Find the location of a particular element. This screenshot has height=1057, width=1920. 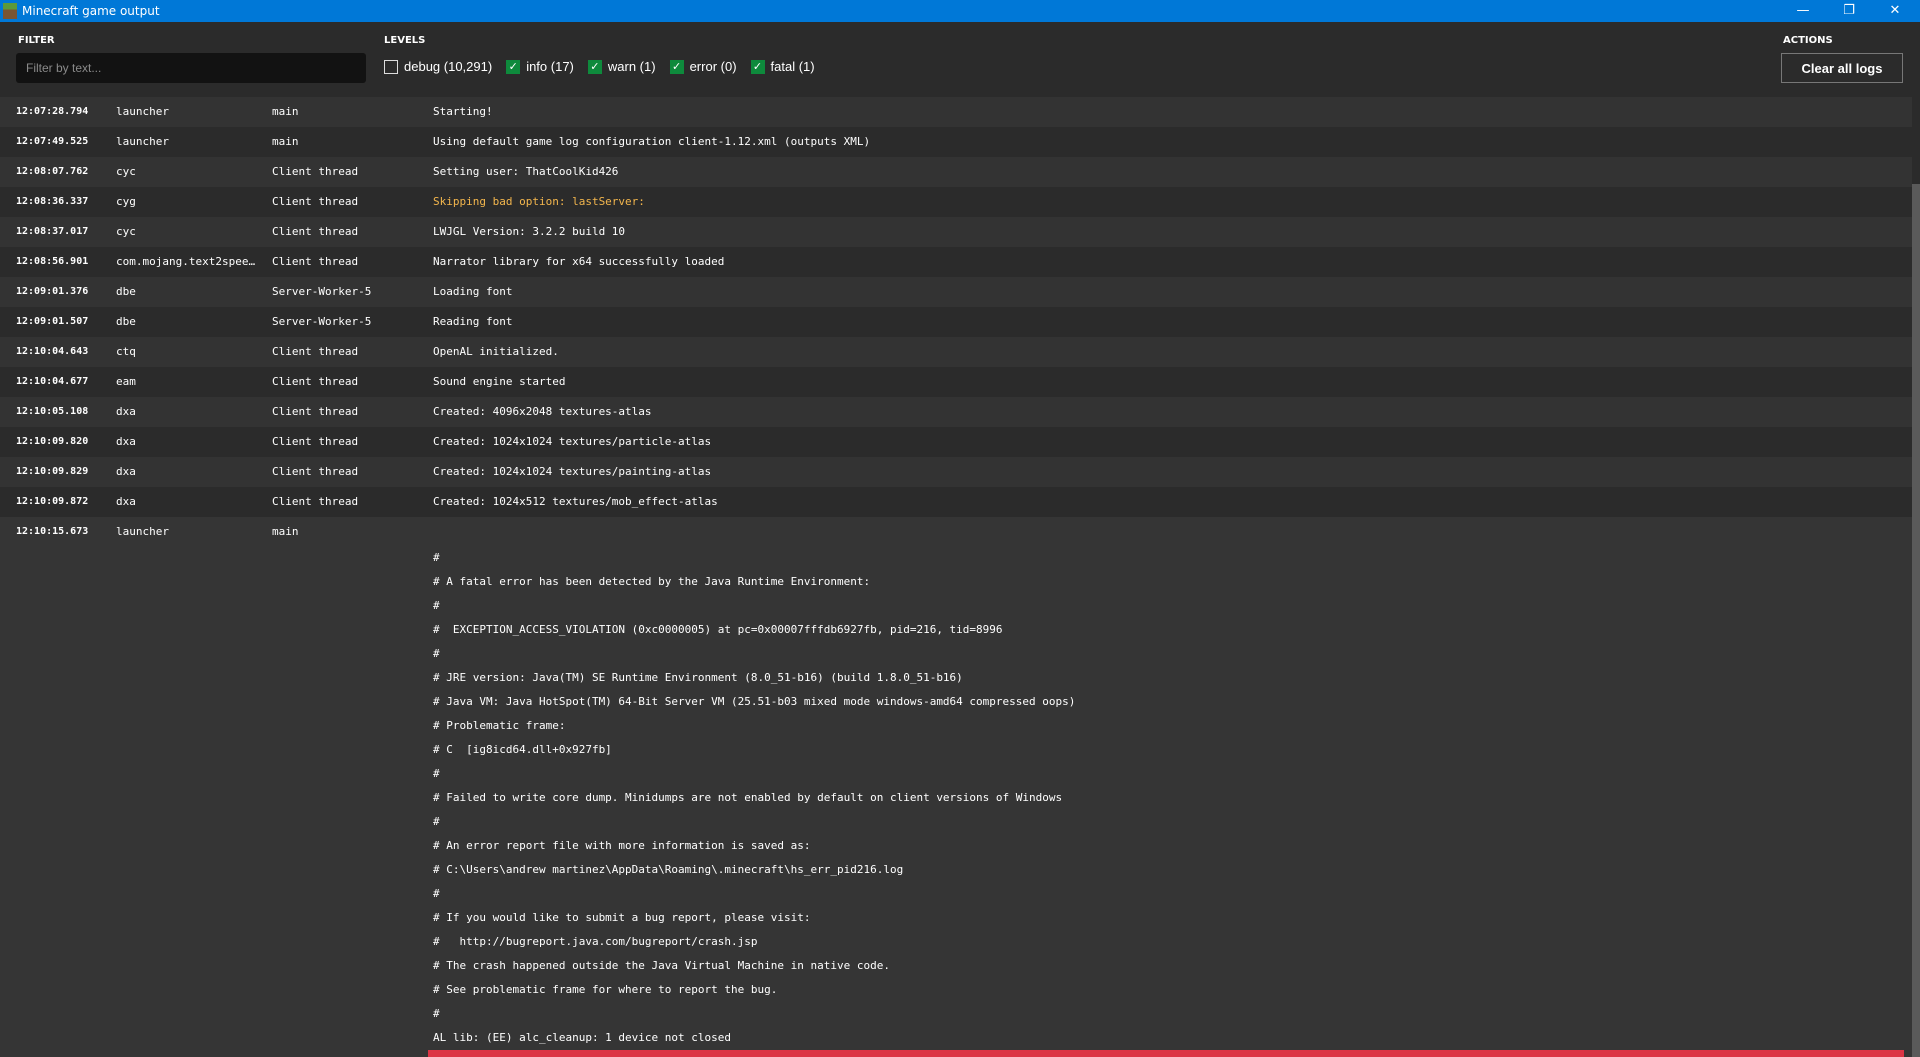

restore-button: ❐ is located at coordinates (1849, 11).